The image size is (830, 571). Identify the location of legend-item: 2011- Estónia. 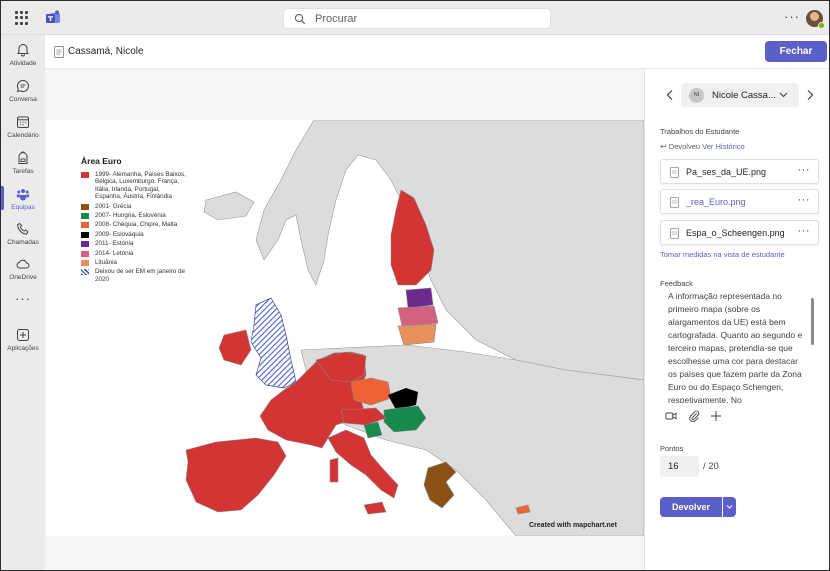
(133, 244).